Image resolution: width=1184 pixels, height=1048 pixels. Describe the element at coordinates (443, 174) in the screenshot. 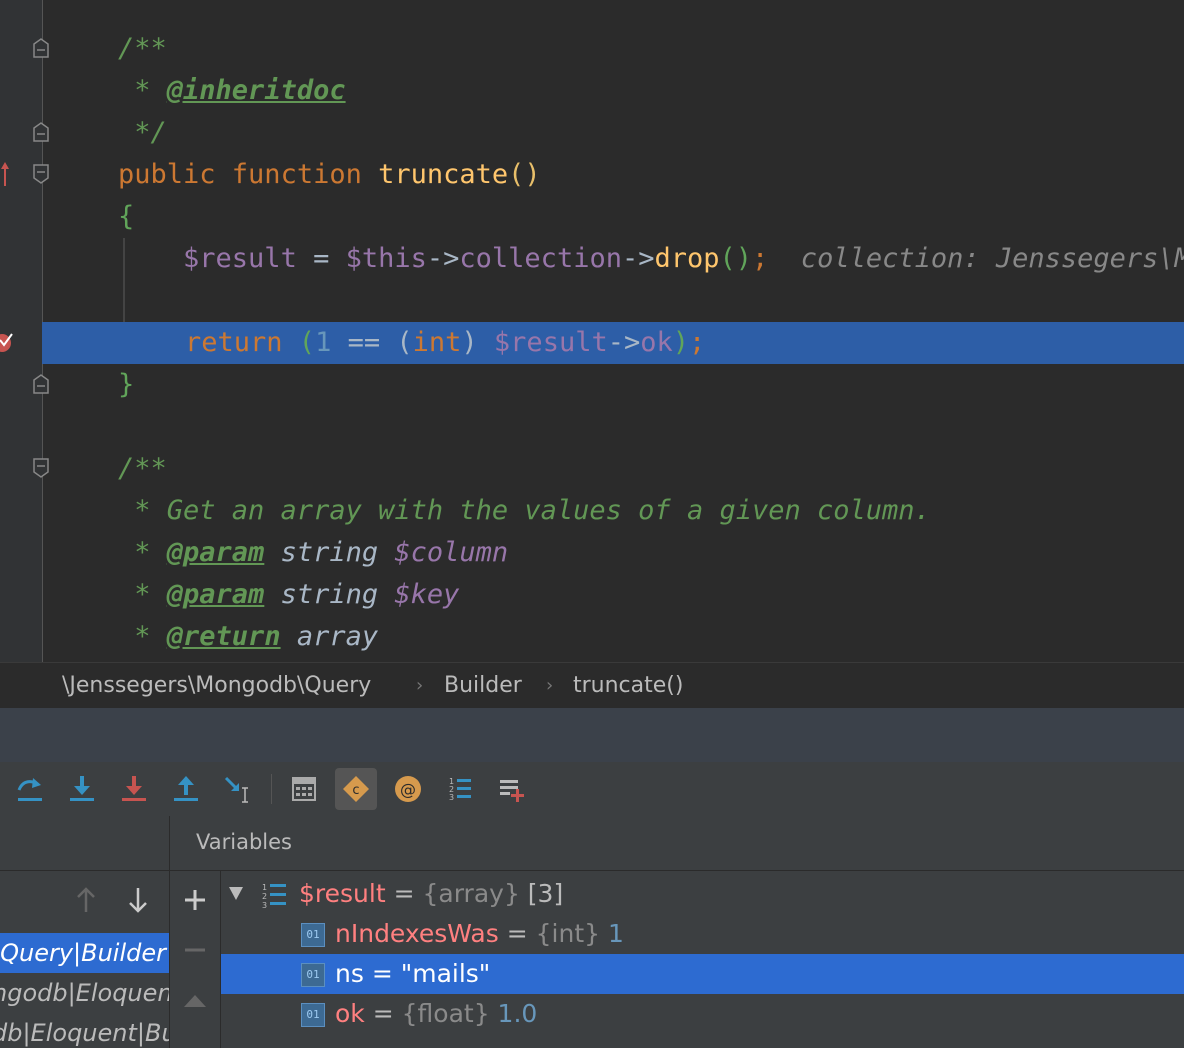

I see `code-token: truncate` at that location.